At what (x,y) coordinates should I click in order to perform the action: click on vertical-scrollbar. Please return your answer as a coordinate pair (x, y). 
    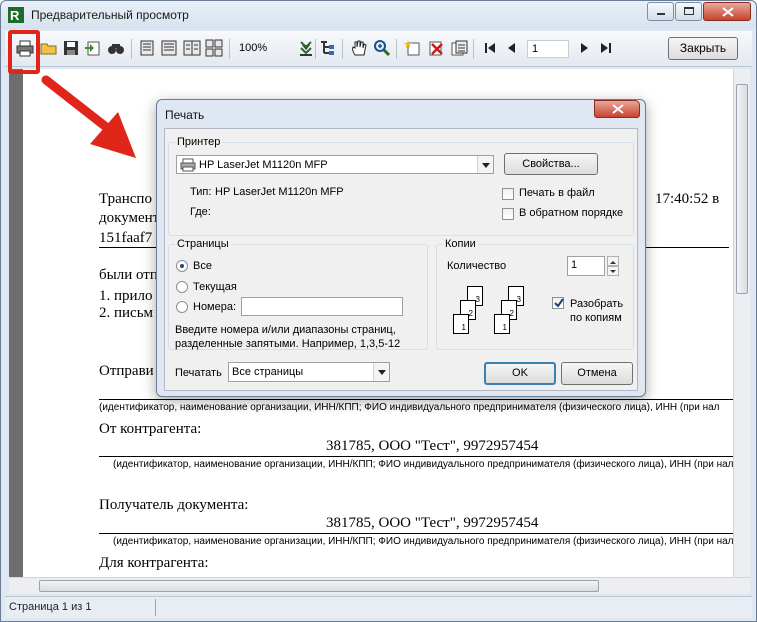
    Looking at the image, I should click on (741, 323).